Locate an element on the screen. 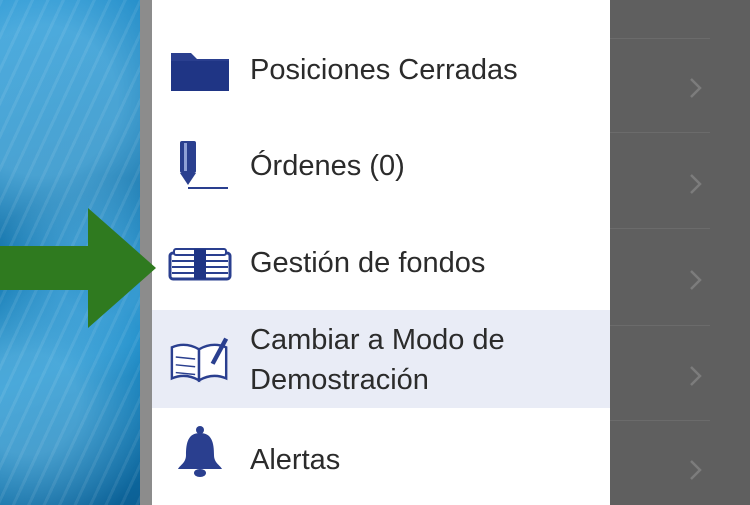 The height and width of the screenshot is (505, 750). menu-item-posiciones-cerradas: Posiciones Cerradas is located at coordinates (381, 70).